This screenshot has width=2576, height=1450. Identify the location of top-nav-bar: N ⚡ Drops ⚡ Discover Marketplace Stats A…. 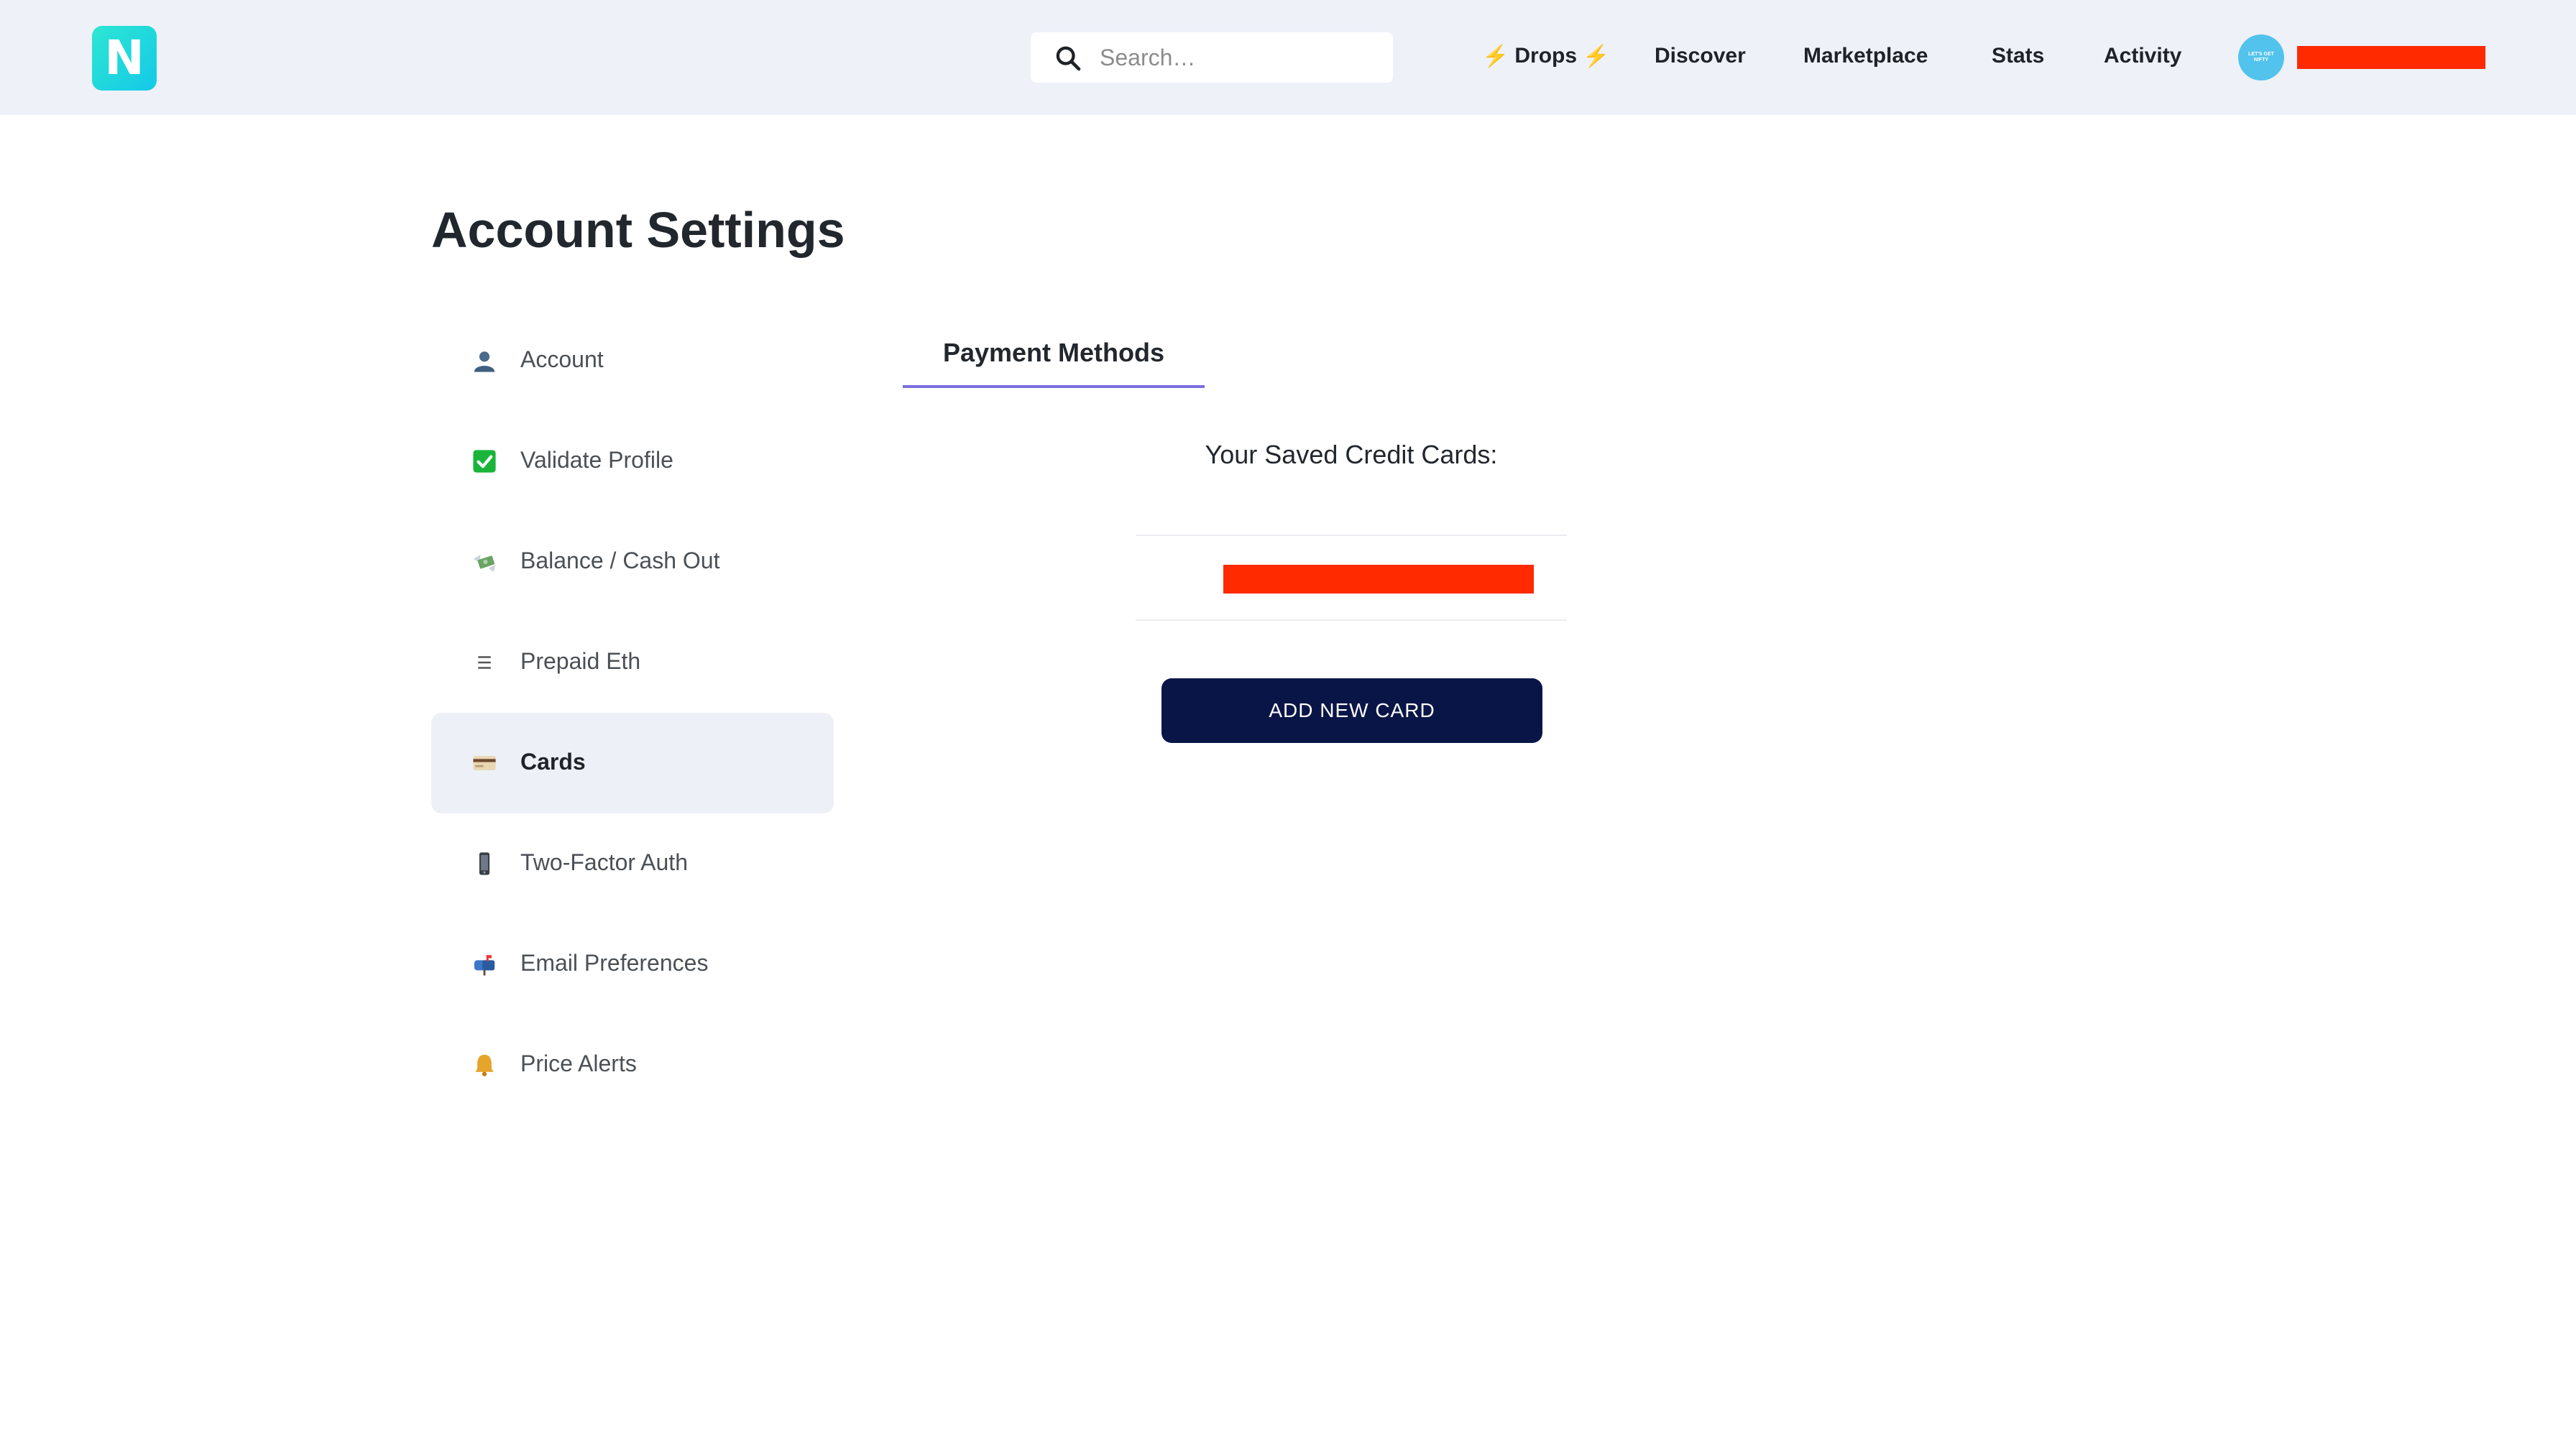
(1288, 57).